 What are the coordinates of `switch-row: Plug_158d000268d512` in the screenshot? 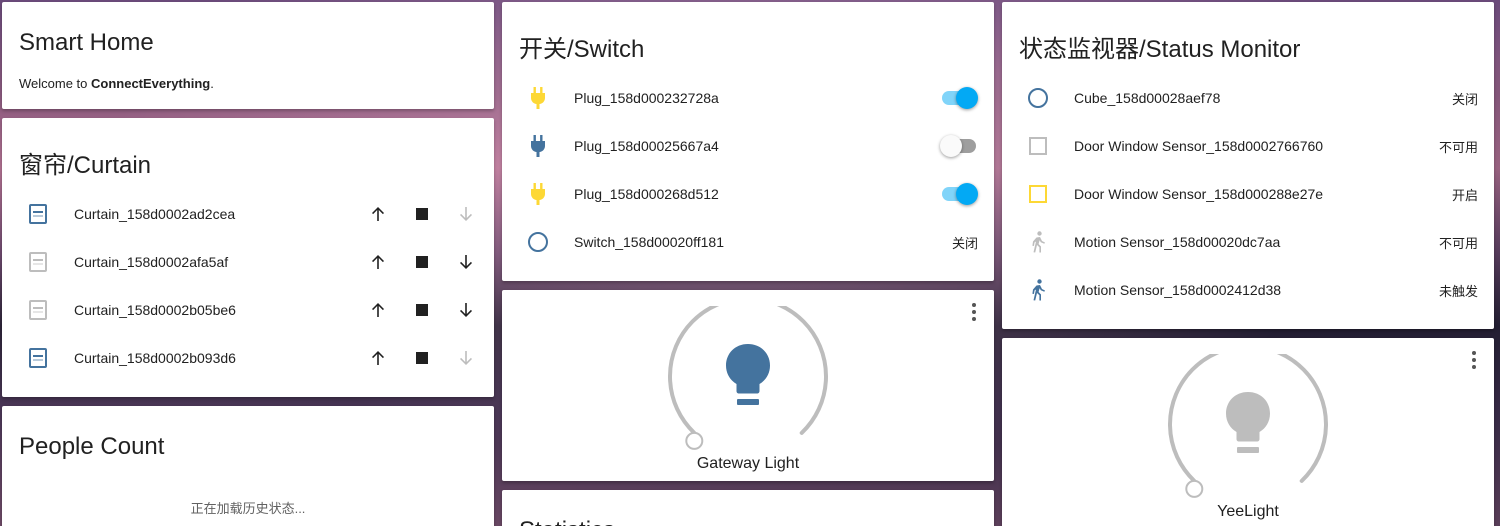 It's located at (748, 194).